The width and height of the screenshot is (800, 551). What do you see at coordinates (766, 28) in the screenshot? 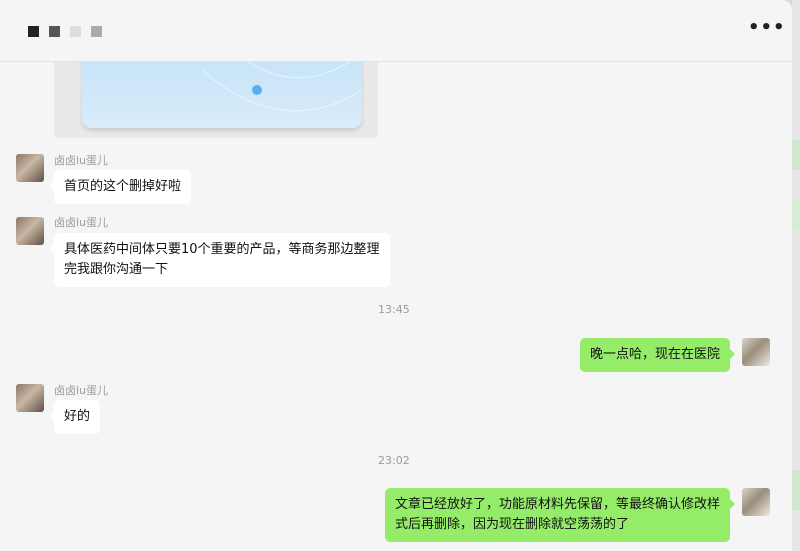
I see `more-options-icon: •••` at bounding box center [766, 28].